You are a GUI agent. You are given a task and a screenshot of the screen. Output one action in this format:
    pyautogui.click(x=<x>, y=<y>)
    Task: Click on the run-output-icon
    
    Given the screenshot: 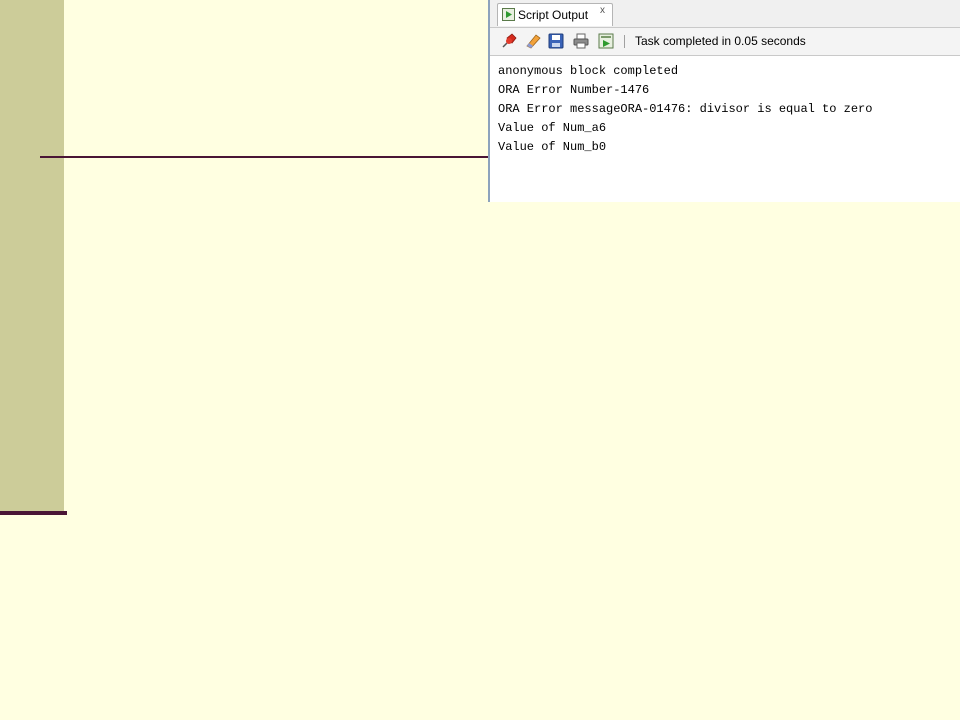 What is the action you would take?
    pyautogui.click(x=606, y=41)
    